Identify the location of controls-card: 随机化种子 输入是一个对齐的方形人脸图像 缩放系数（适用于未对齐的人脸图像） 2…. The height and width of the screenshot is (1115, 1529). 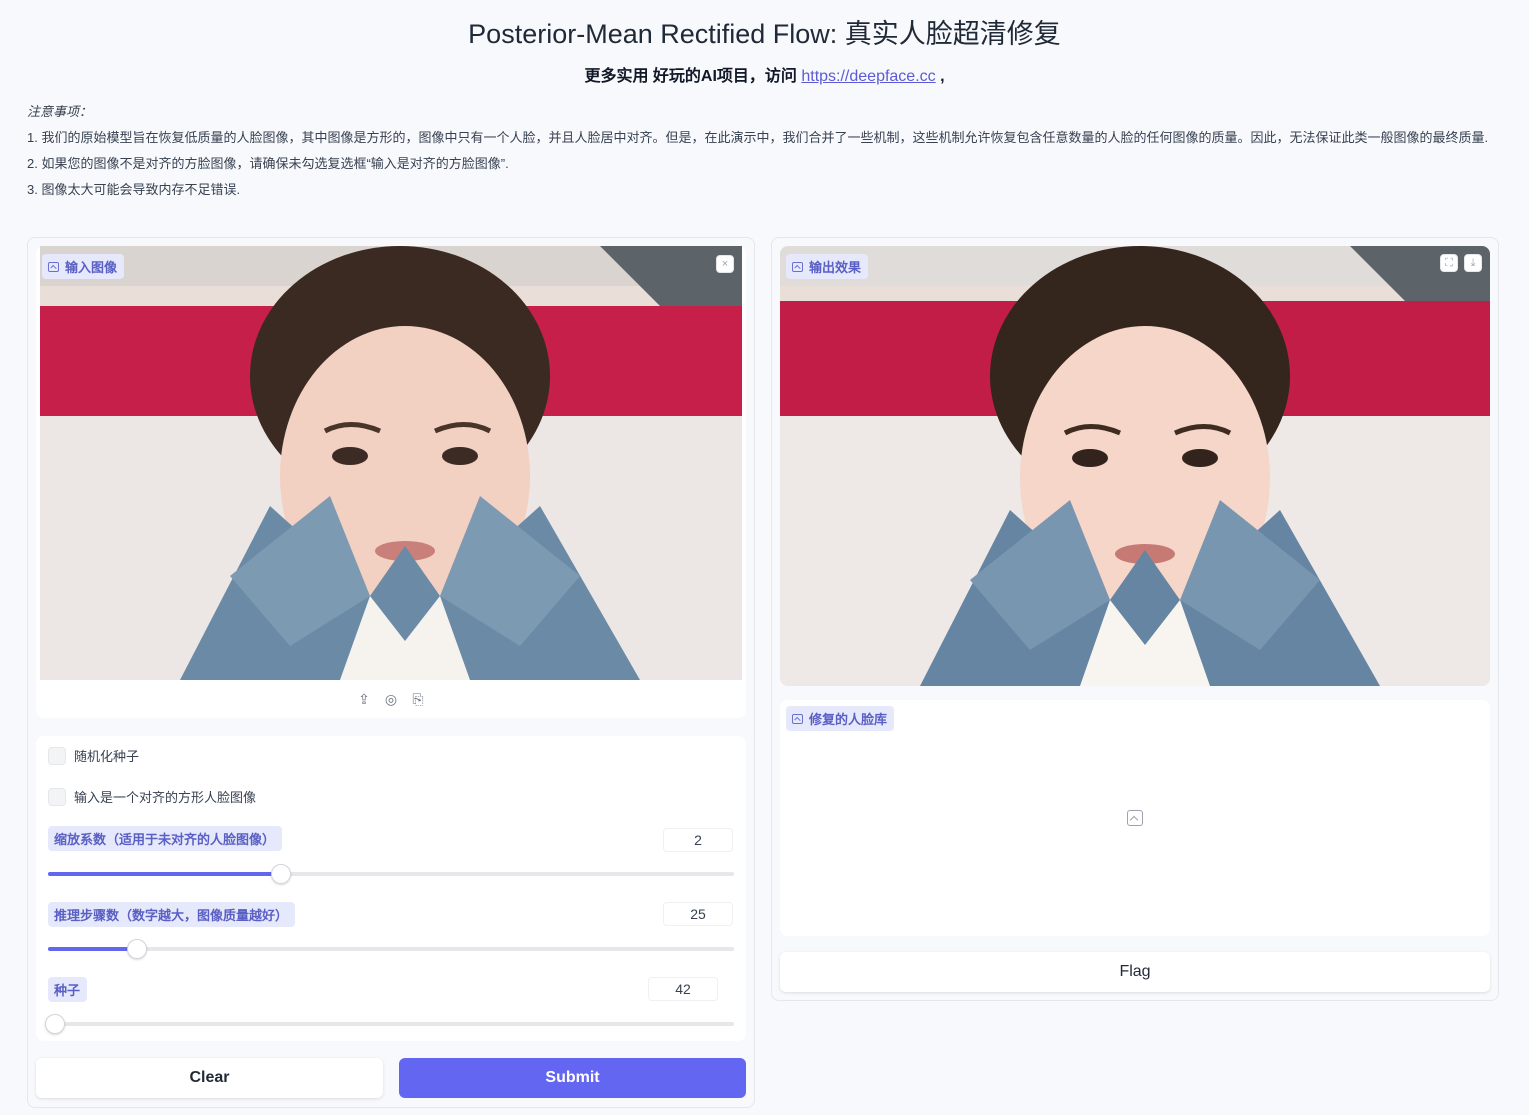
(391, 888).